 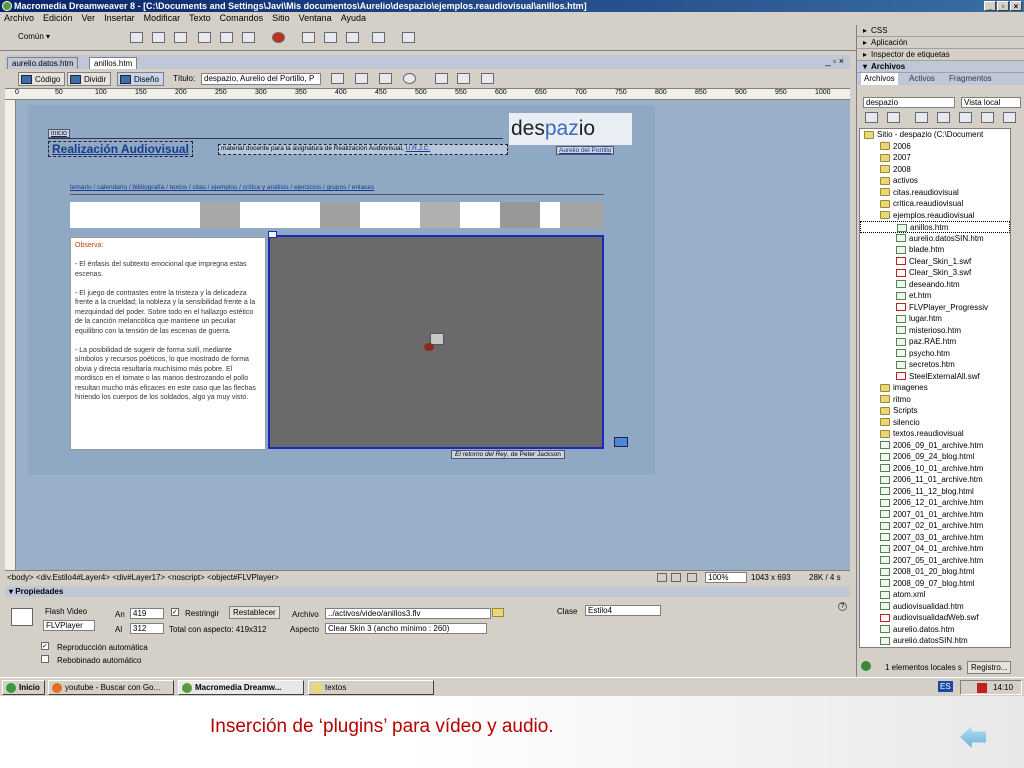 What do you see at coordinates (935, 285) in the screenshot?
I see `tree-file: deseando.htm` at bounding box center [935, 285].